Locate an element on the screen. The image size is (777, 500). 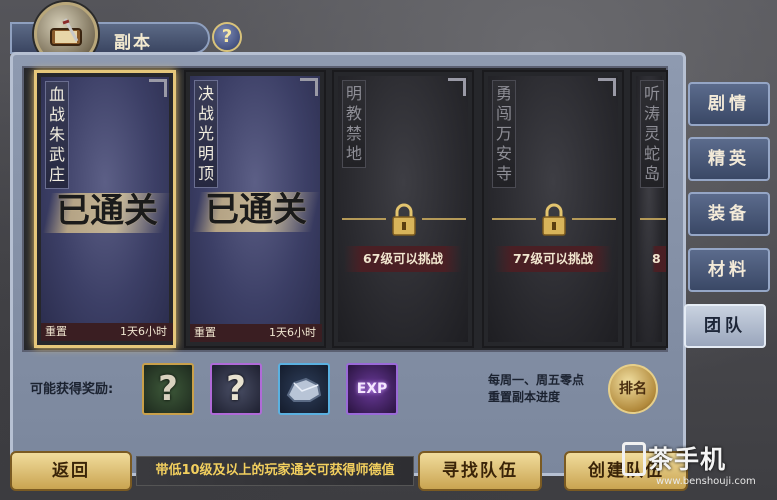
name-char: 万 is located at coordinates (503, 133).